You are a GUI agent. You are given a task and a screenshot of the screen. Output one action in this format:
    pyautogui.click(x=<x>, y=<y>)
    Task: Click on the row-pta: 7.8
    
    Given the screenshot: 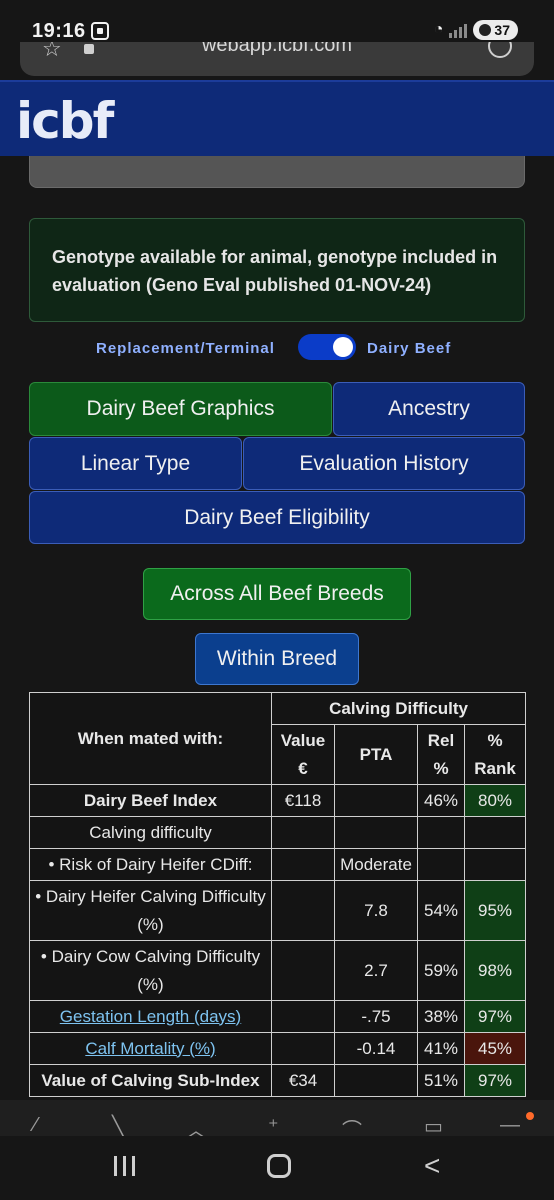 What is the action you would take?
    pyautogui.click(x=376, y=910)
    